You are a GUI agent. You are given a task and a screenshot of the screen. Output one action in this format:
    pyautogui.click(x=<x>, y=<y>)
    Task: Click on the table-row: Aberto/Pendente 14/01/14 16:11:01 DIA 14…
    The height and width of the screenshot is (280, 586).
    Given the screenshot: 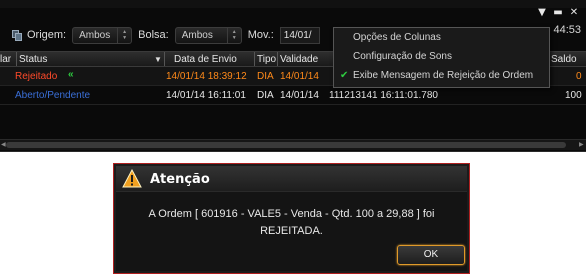 What is the action you would take?
    pyautogui.click(x=293, y=95)
    